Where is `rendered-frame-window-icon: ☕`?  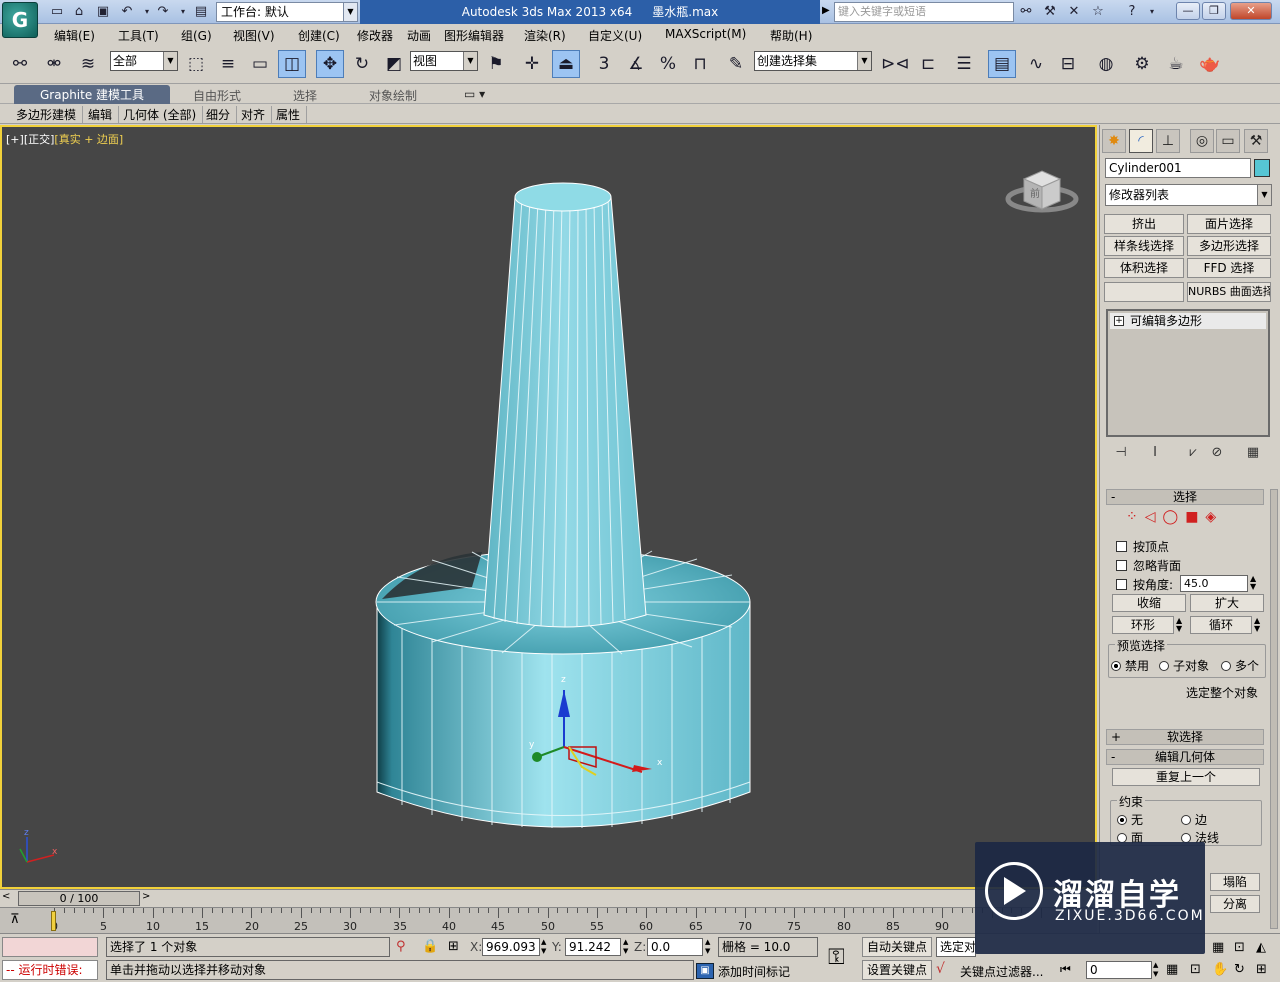
rendered-frame-window-icon: ☕ is located at coordinates (1176, 64).